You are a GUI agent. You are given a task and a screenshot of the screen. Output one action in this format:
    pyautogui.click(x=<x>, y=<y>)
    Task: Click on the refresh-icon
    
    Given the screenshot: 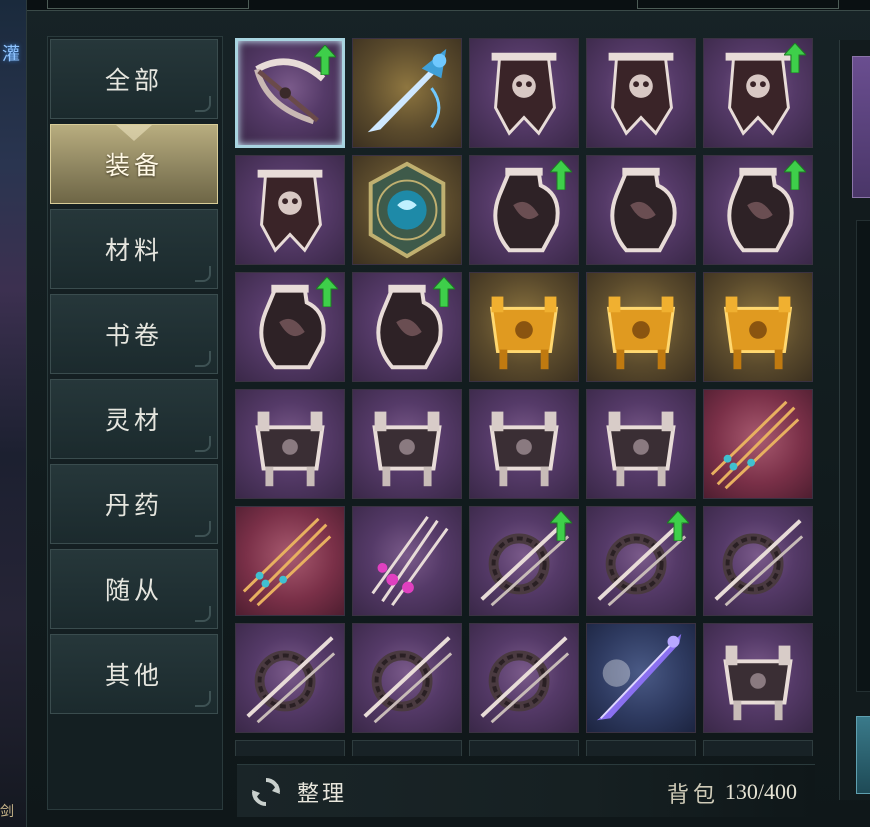 What is the action you would take?
    pyautogui.click(x=266, y=792)
    